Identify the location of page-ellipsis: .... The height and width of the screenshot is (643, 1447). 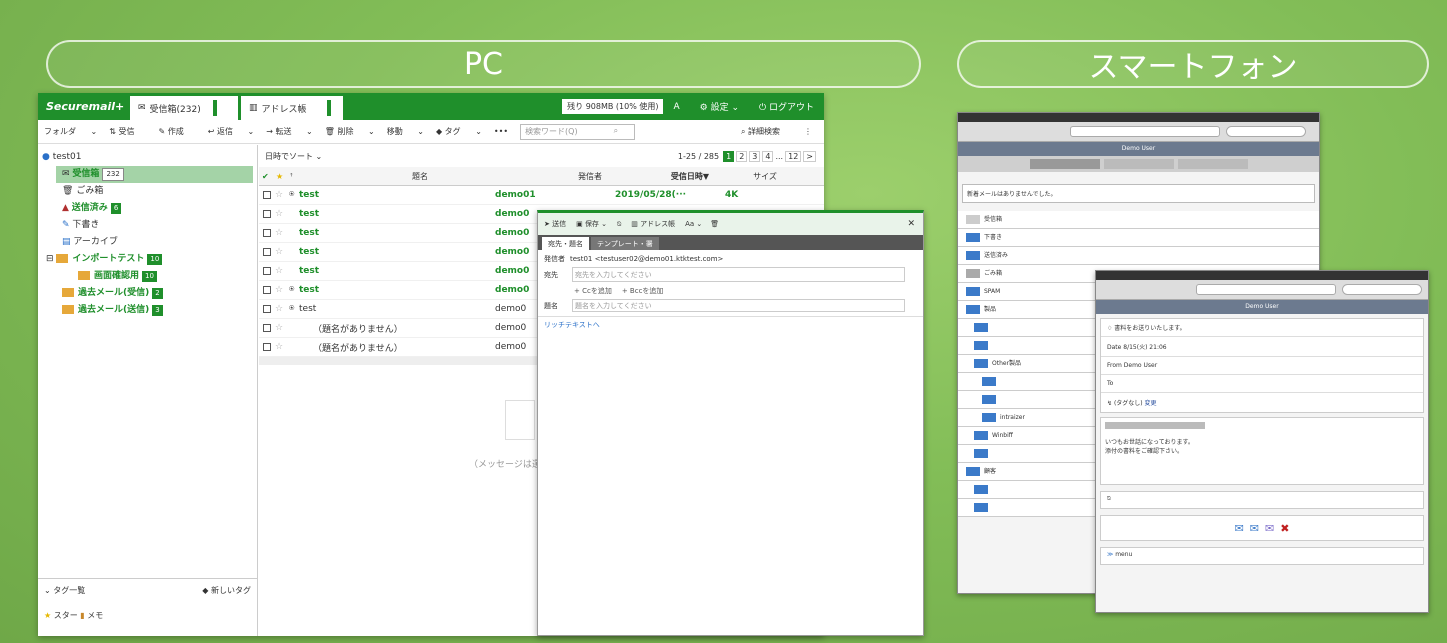
(779, 156).